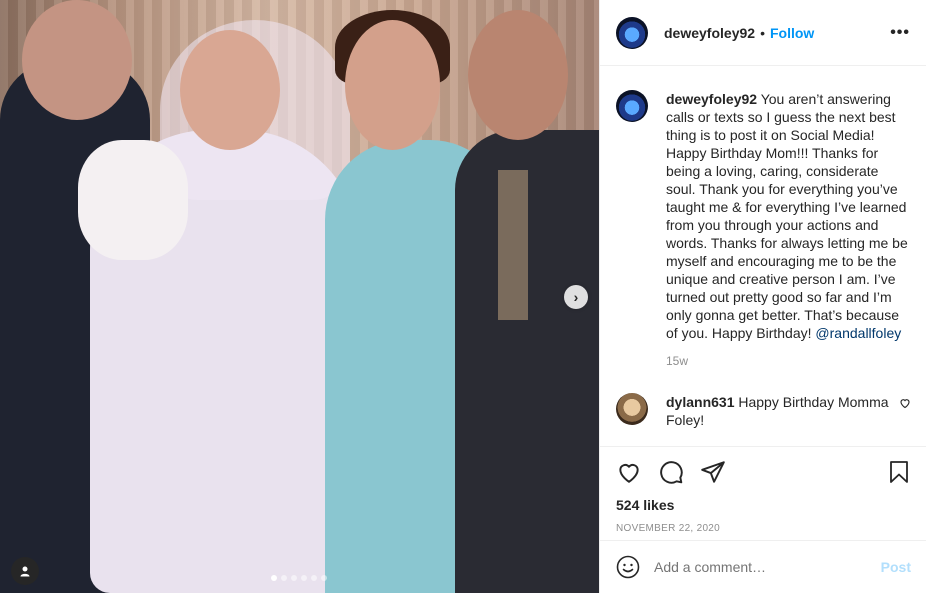  I want to click on user-tag-icon, so click(25, 571).